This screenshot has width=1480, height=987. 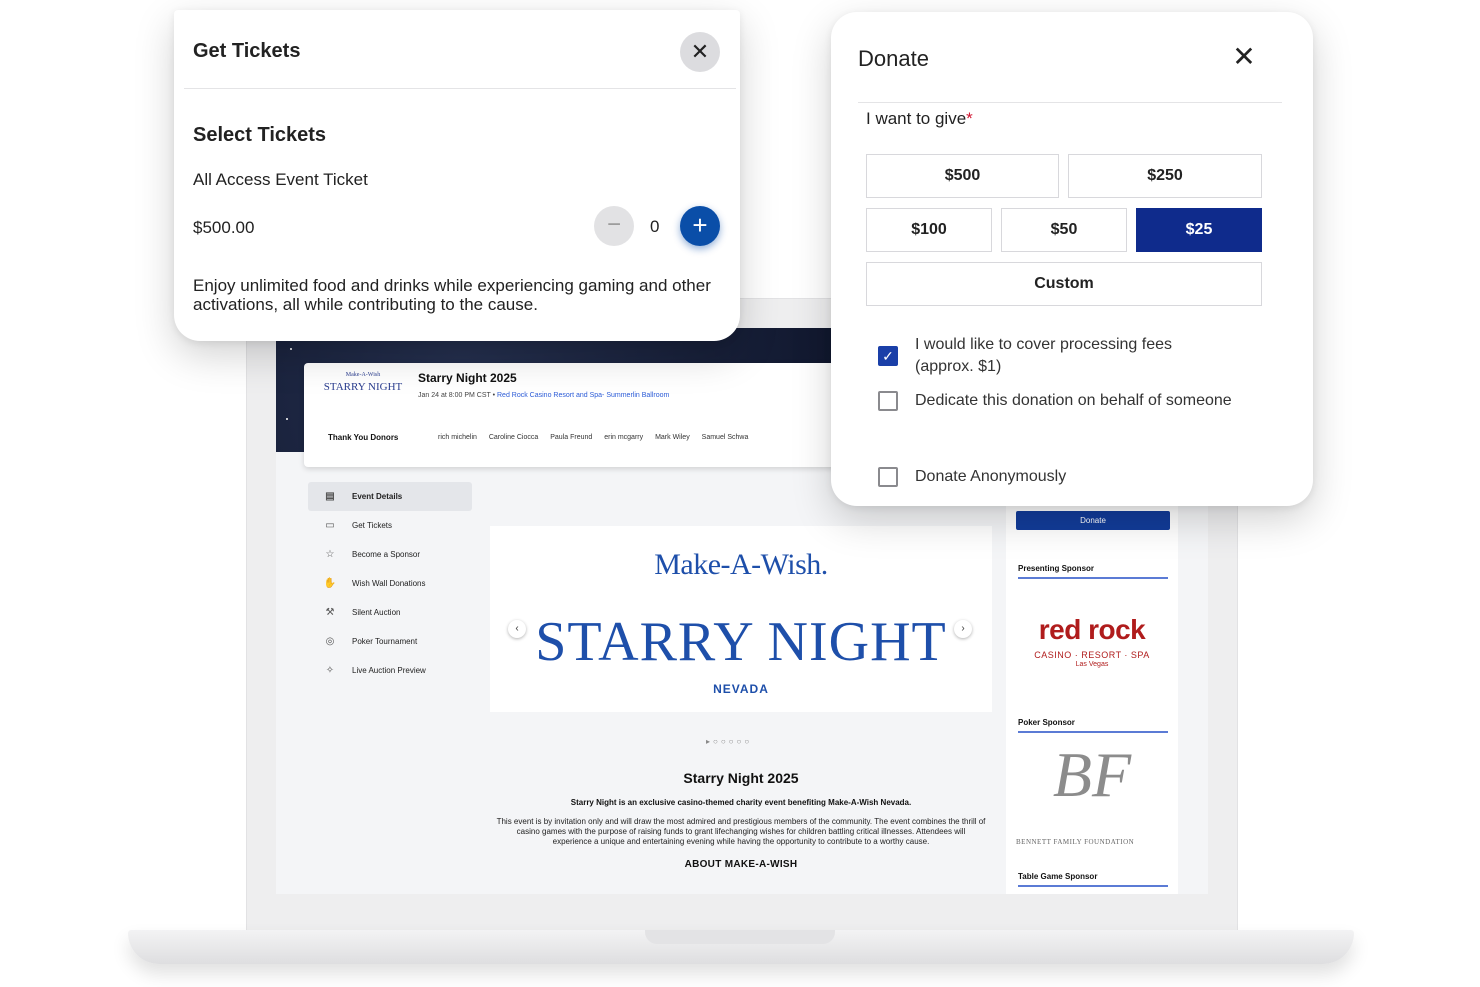 What do you see at coordinates (260, 135) in the screenshot?
I see `select-tickets-heading: Select Tickets` at bounding box center [260, 135].